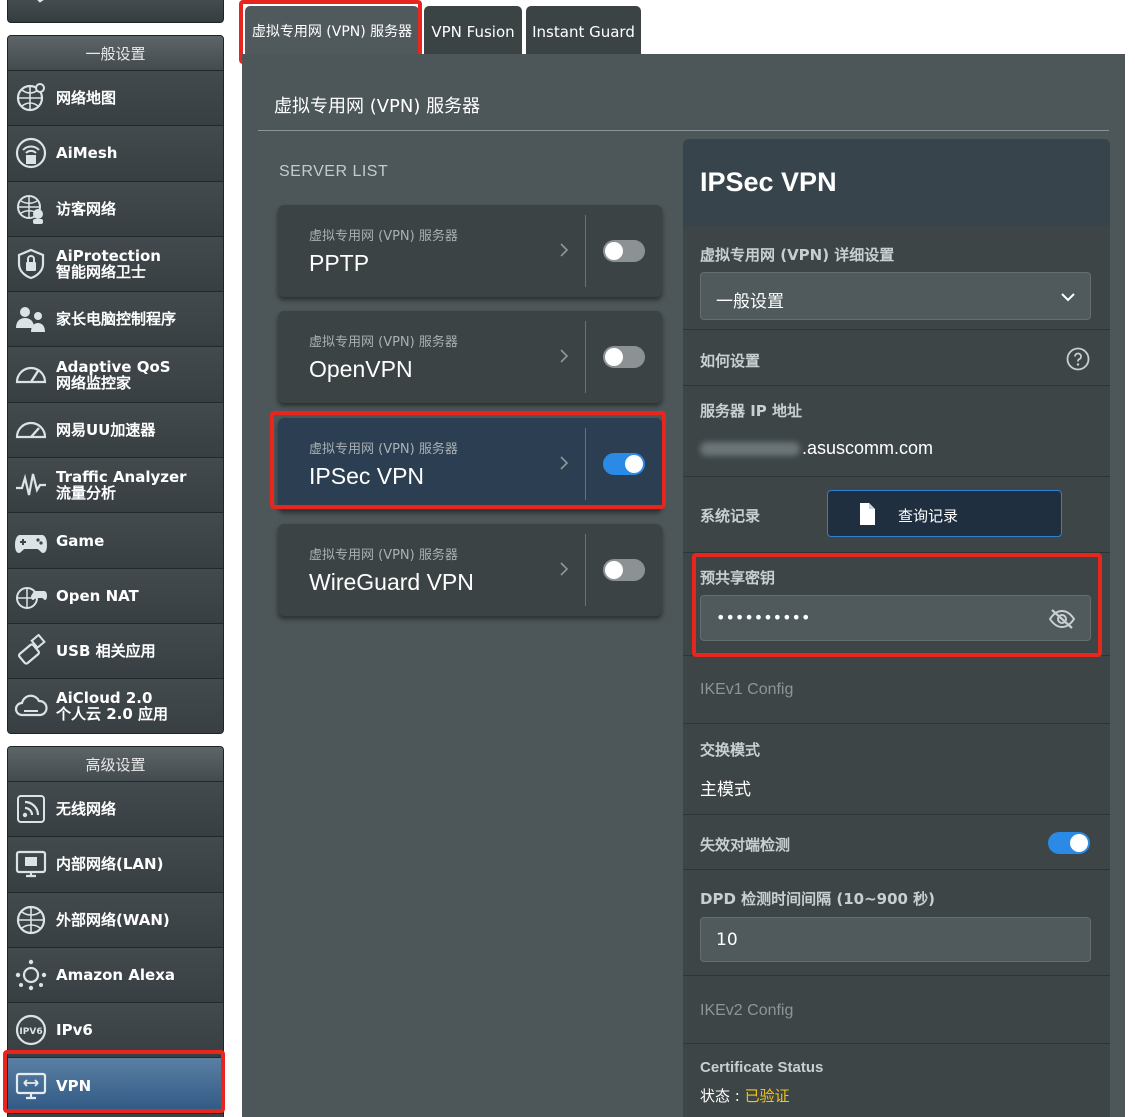 Image resolution: width=1135 pixels, height=1117 pixels. What do you see at coordinates (818, 899) in the screenshot?
I see `dpd-interval-label: DPD 检测时间间隔 (10~900 秒)` at bounding box center [818, 899].